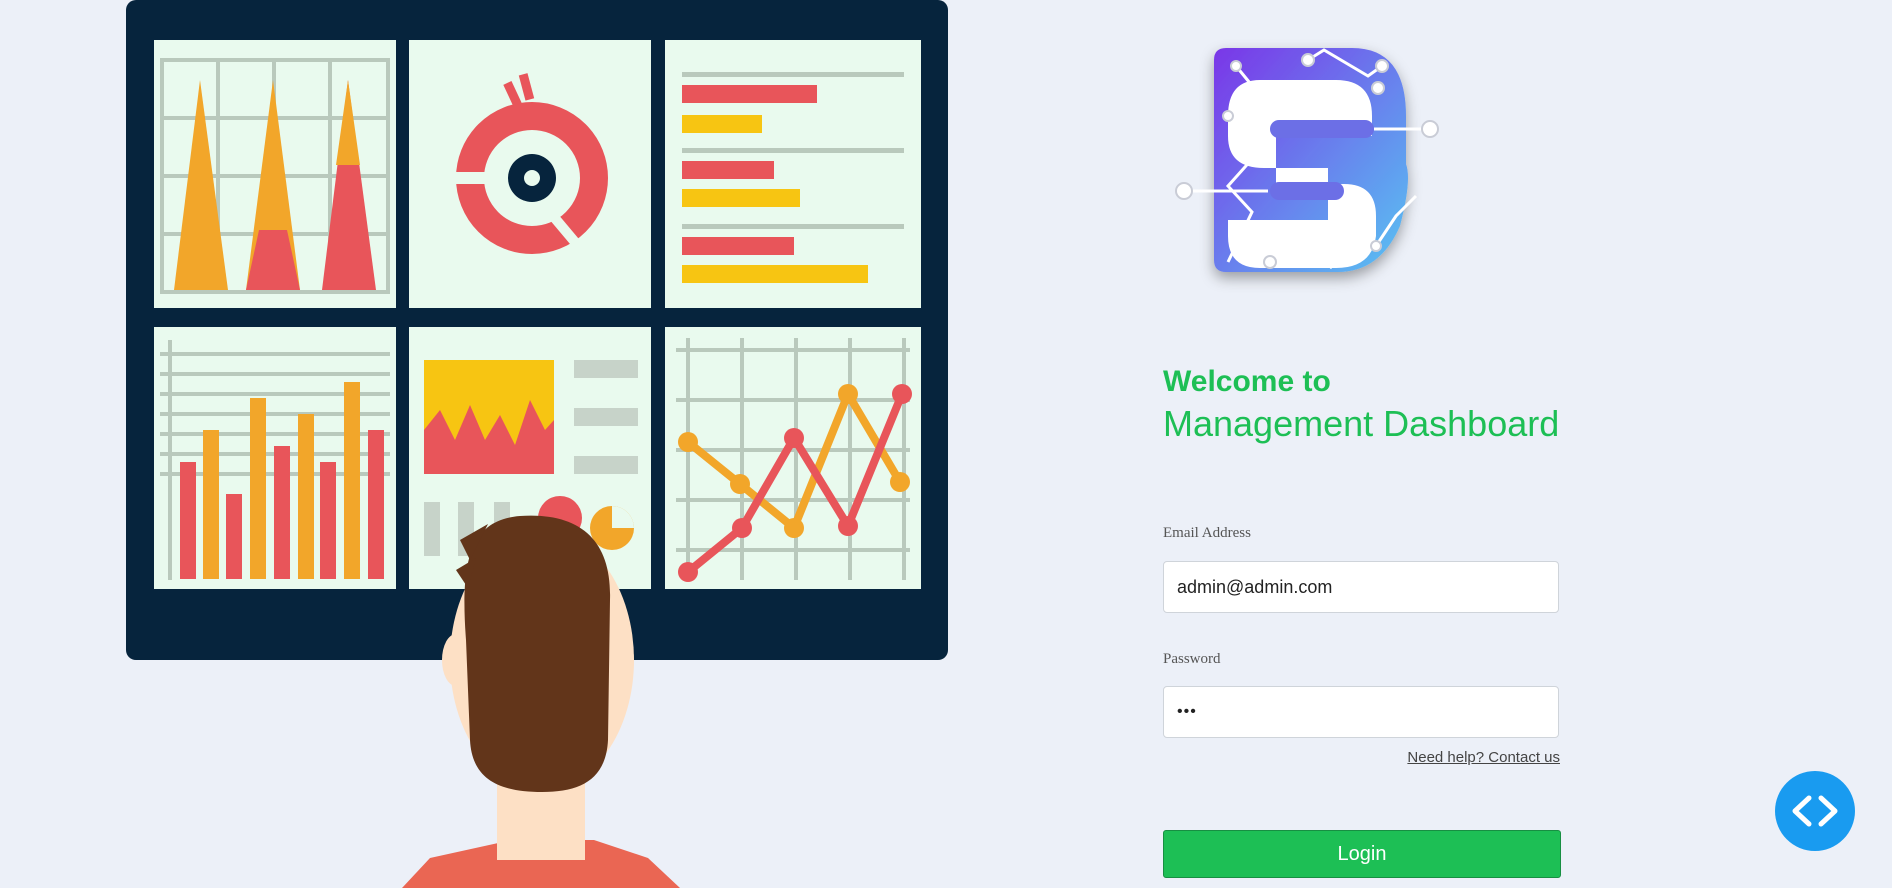 The image size is (1892, 888). What do you see at coordinates (1361, 423) in the screenshot?
I see `welcome-line2: Management Dashboard` at bounding box center [1361, 423].